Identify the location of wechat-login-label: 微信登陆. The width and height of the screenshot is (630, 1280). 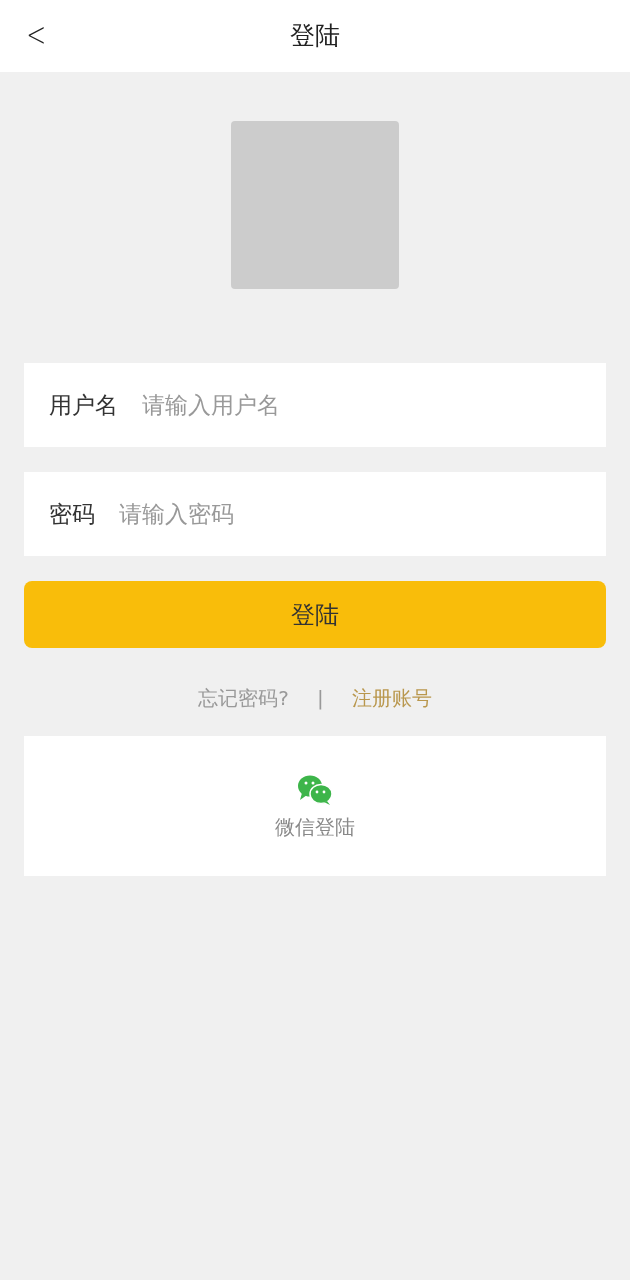
(315, 827).